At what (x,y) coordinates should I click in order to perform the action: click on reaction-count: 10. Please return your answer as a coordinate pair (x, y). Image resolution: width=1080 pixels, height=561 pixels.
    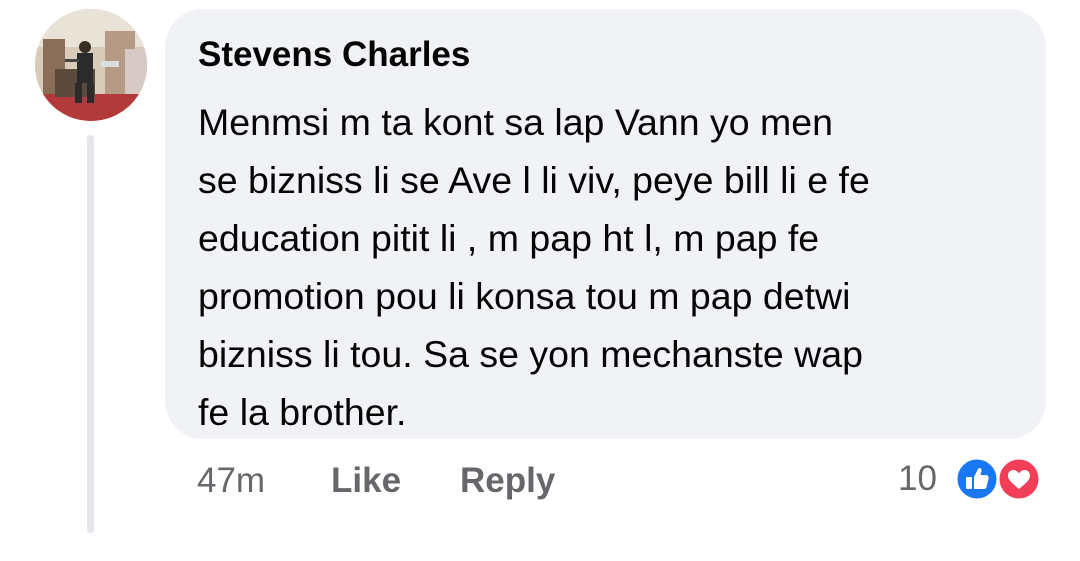
    Looking at the image, I should click on (917, 479).